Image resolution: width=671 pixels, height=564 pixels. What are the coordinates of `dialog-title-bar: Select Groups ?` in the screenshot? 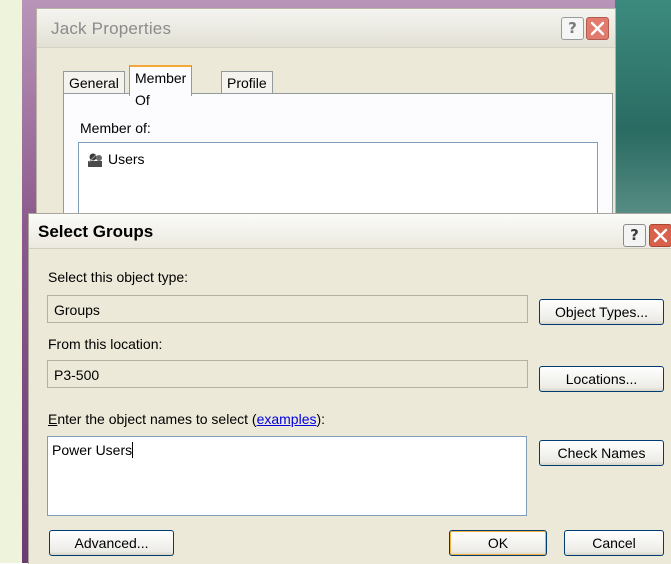 It's located at (350, 231).